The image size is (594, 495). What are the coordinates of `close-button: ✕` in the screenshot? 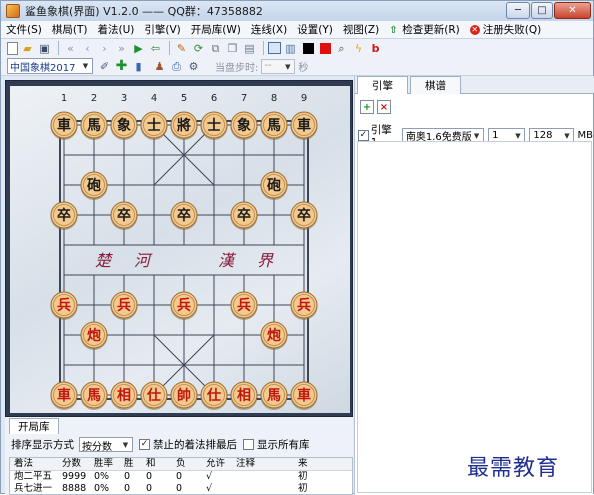 It's located at (572, 10).